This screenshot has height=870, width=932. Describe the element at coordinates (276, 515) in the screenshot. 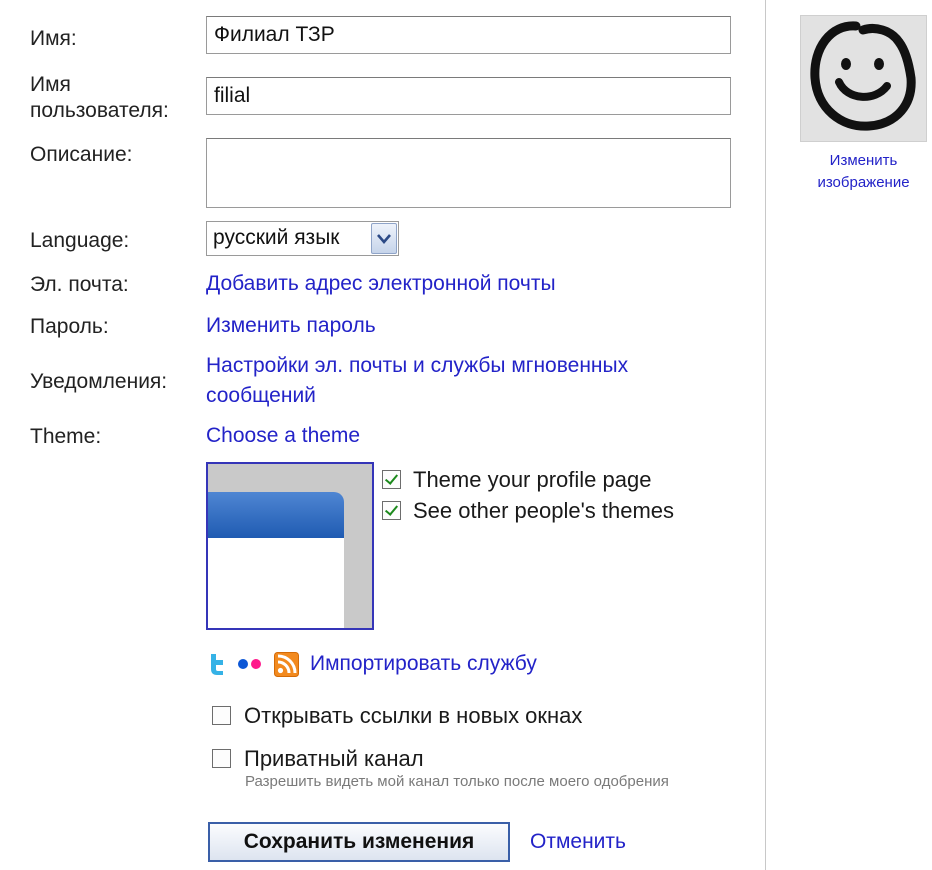

I see `theme-preview-header` at that location.